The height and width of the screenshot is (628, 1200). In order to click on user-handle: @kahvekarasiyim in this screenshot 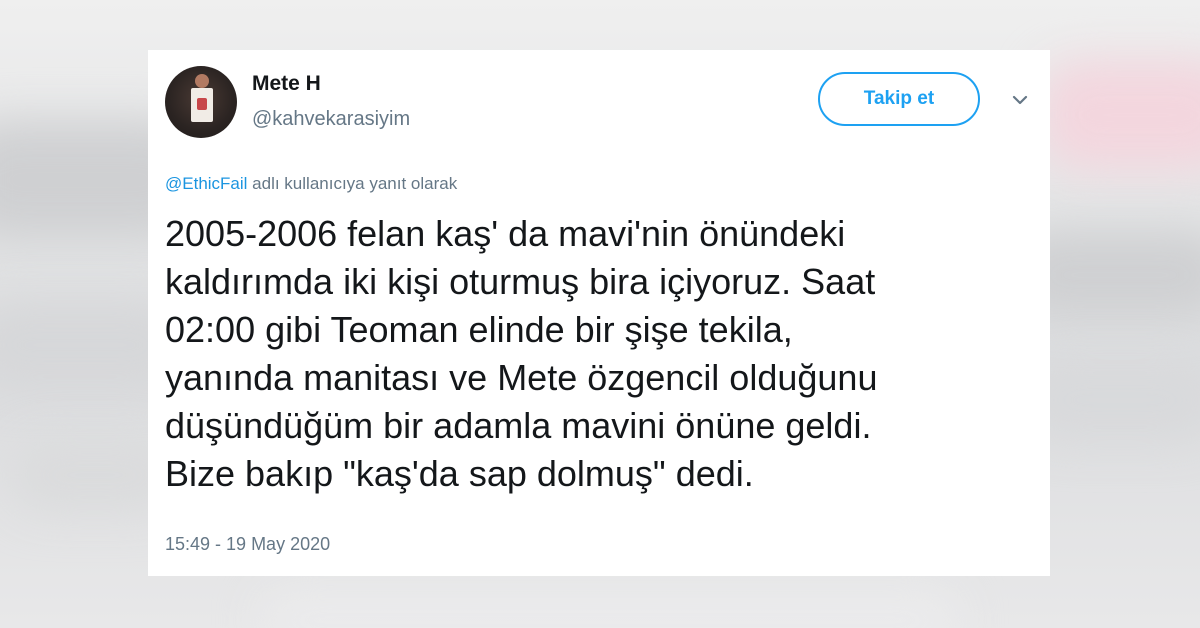, I will do `click(331, 119)`.